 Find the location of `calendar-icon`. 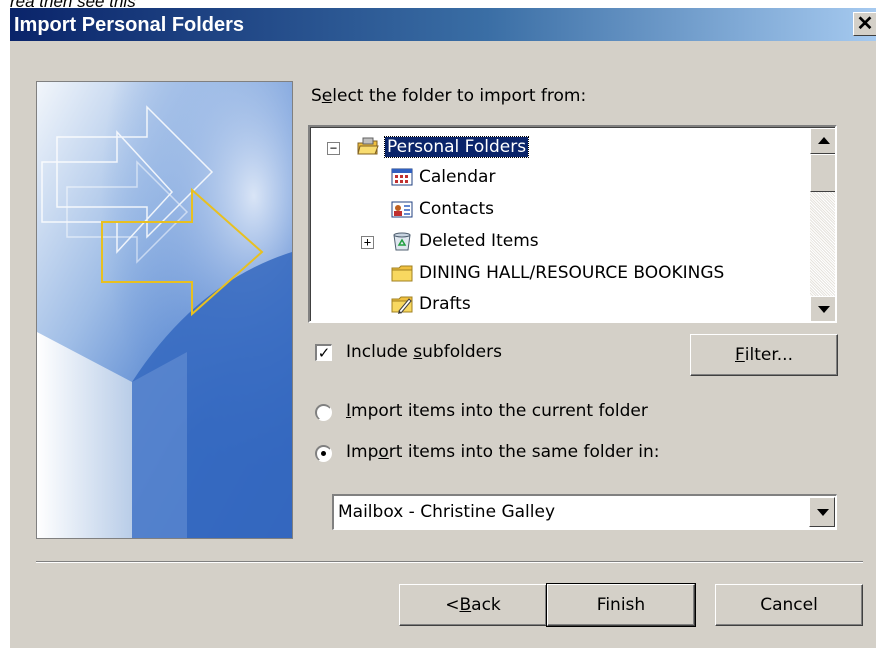

calendar-icon is located at coordinates (402, 177).